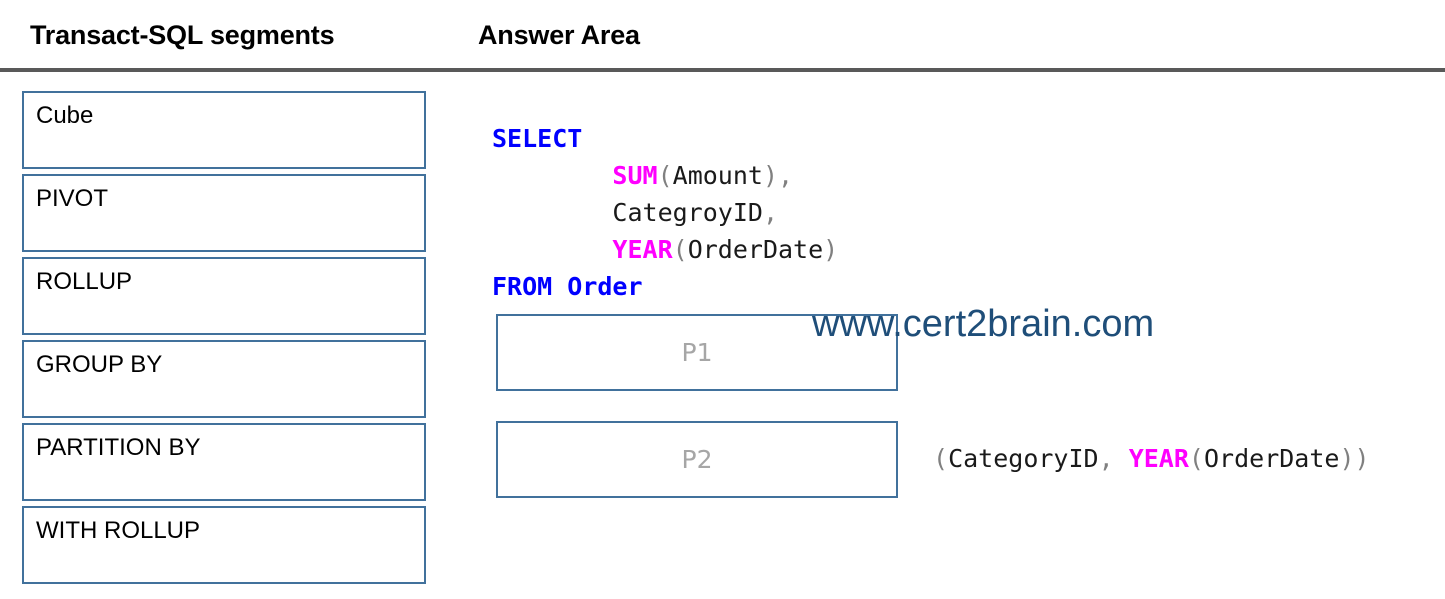 This screenshot has width=1445, height=599. I want to click on segment-item-rollup: ROLLUP, so click(224, 296).